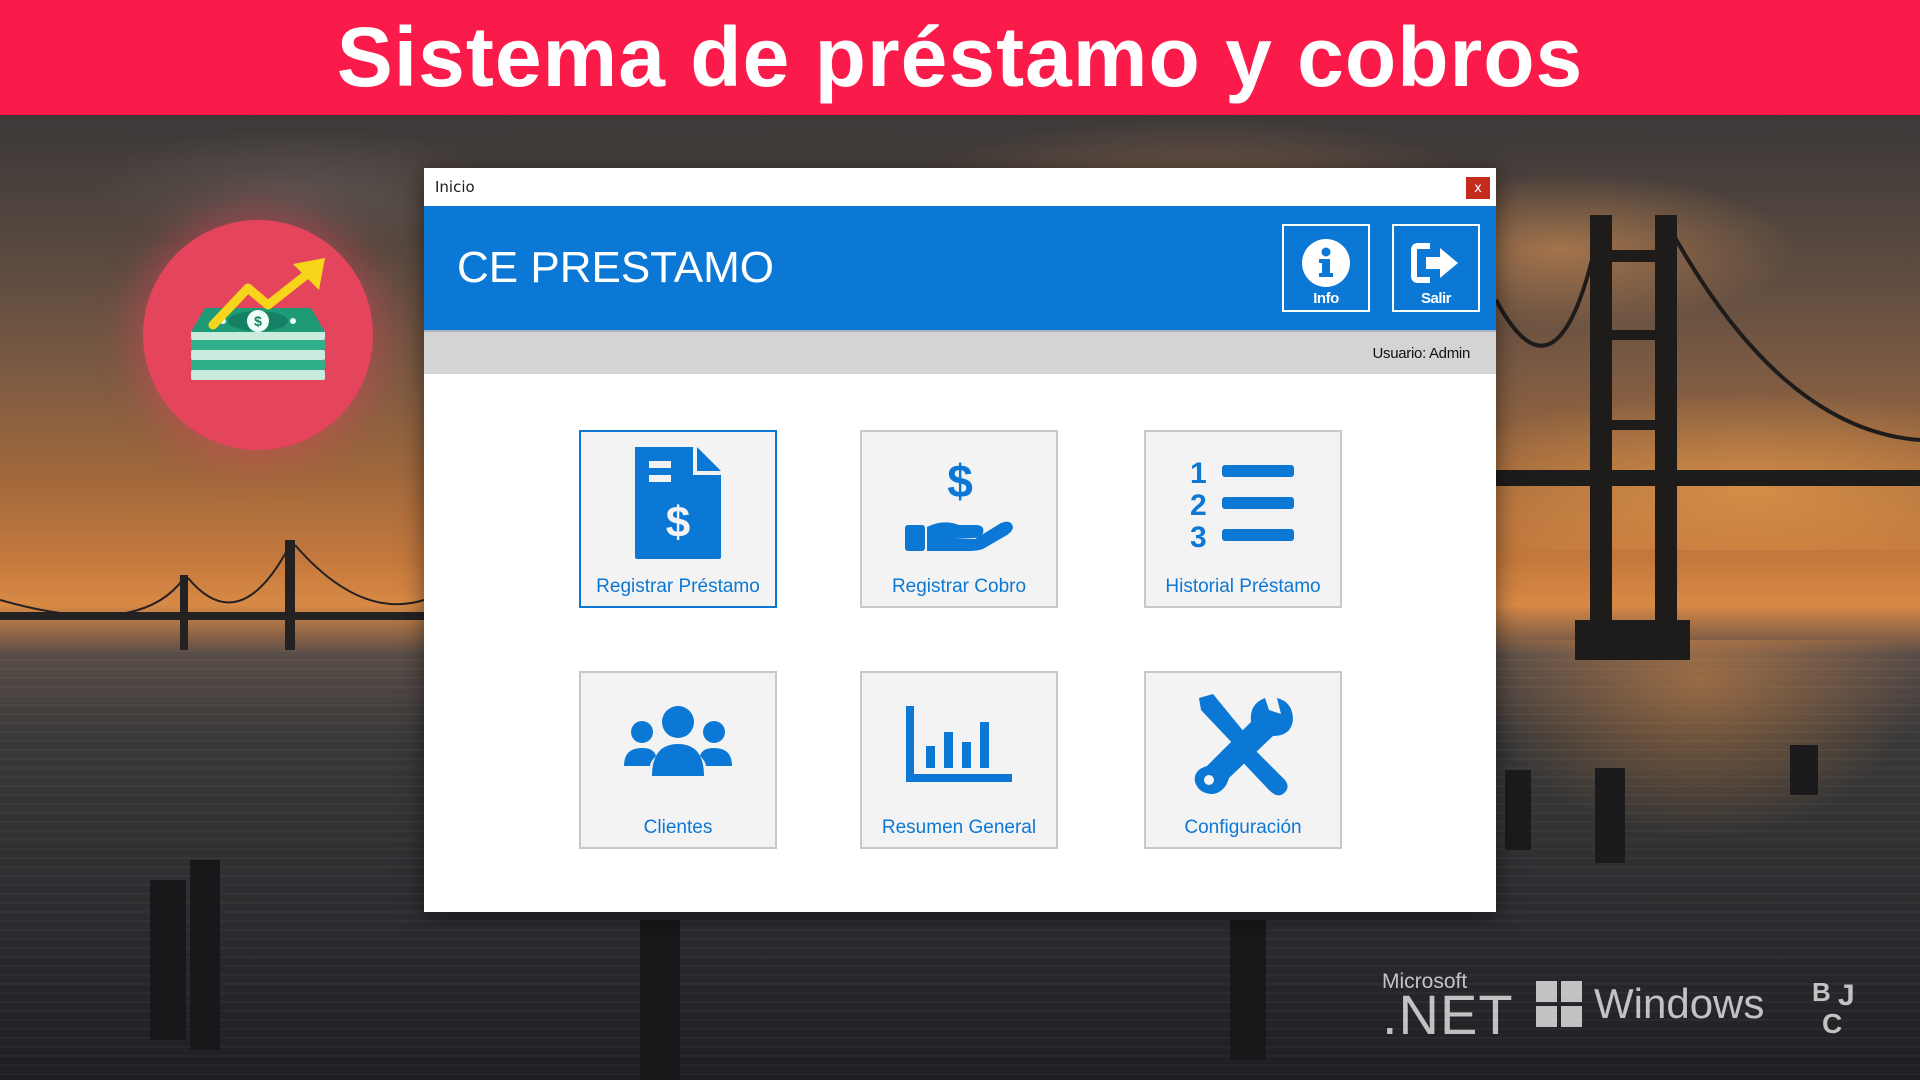  I want to click on tile-label: Registrar Préstamo, so click(678, 586).